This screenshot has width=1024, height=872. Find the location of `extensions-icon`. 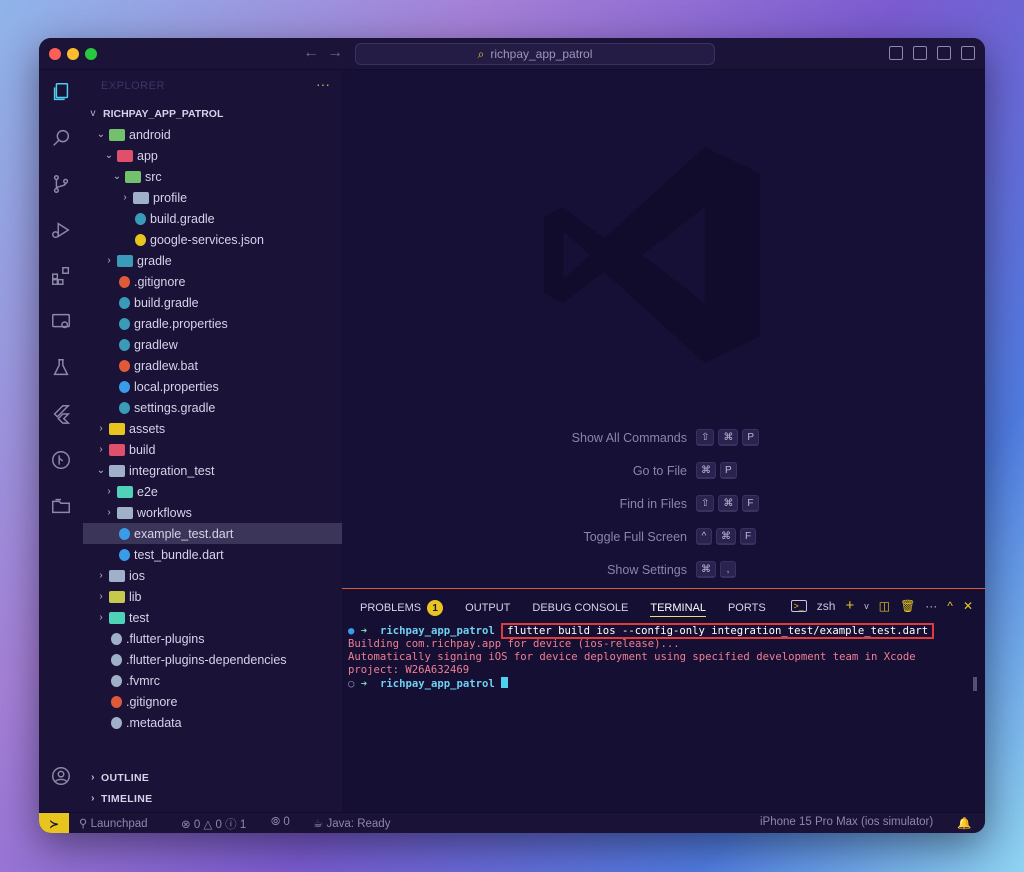

extensions-icon is located at coordinates (61, 276).